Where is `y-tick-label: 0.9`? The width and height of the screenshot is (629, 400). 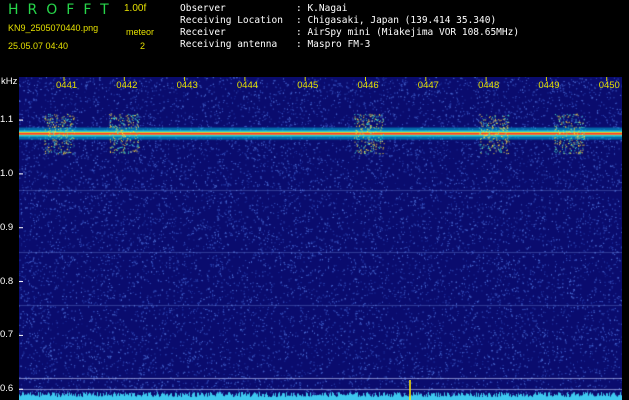
y-tick-label: 0.9 is located at coordinates (7, 227).